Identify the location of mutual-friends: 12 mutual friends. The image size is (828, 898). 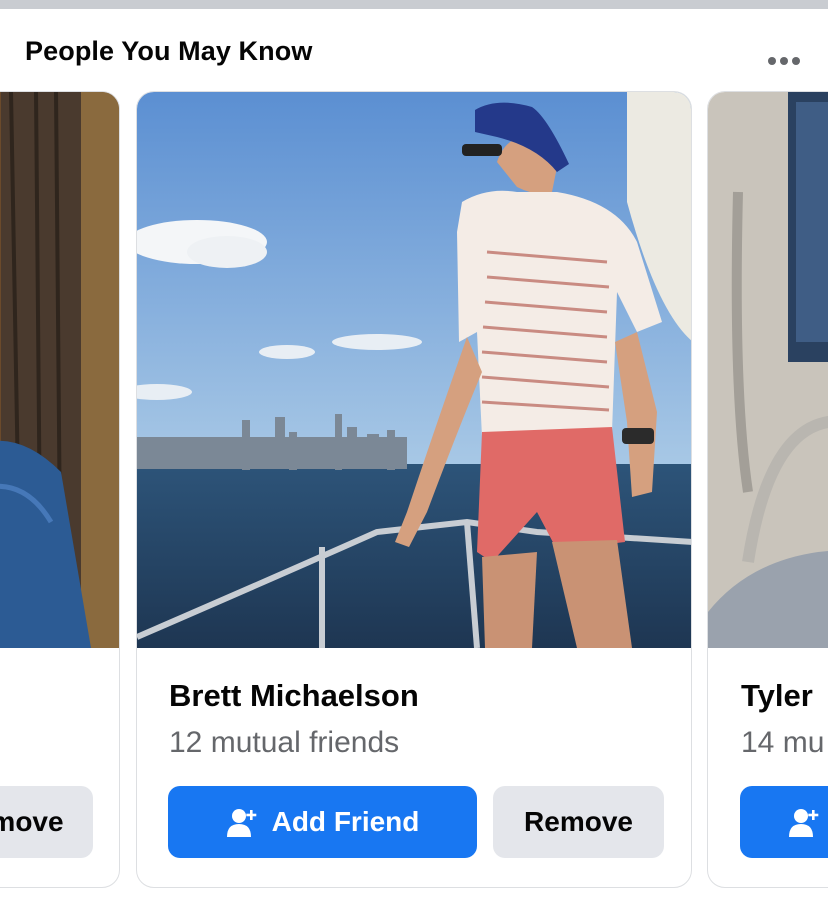
(284, 743).